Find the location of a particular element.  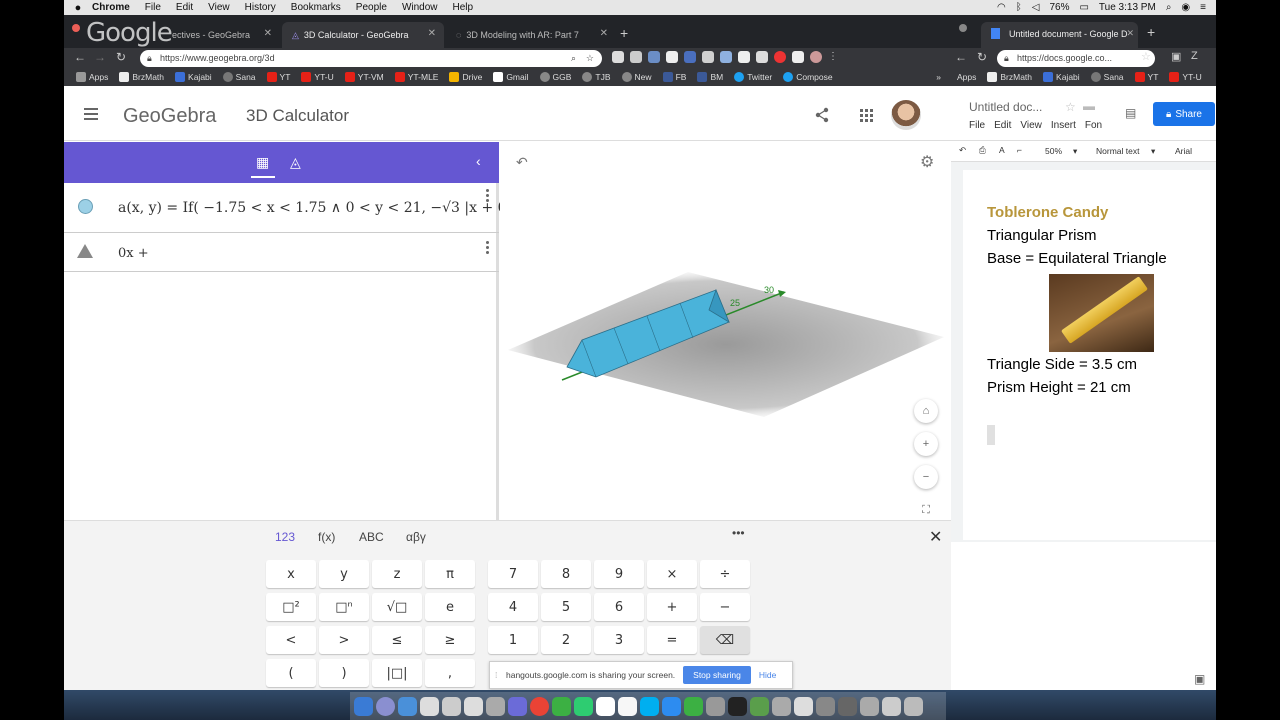

stop-sharing-button: Stop sharing is located at coordinates (717, 675).